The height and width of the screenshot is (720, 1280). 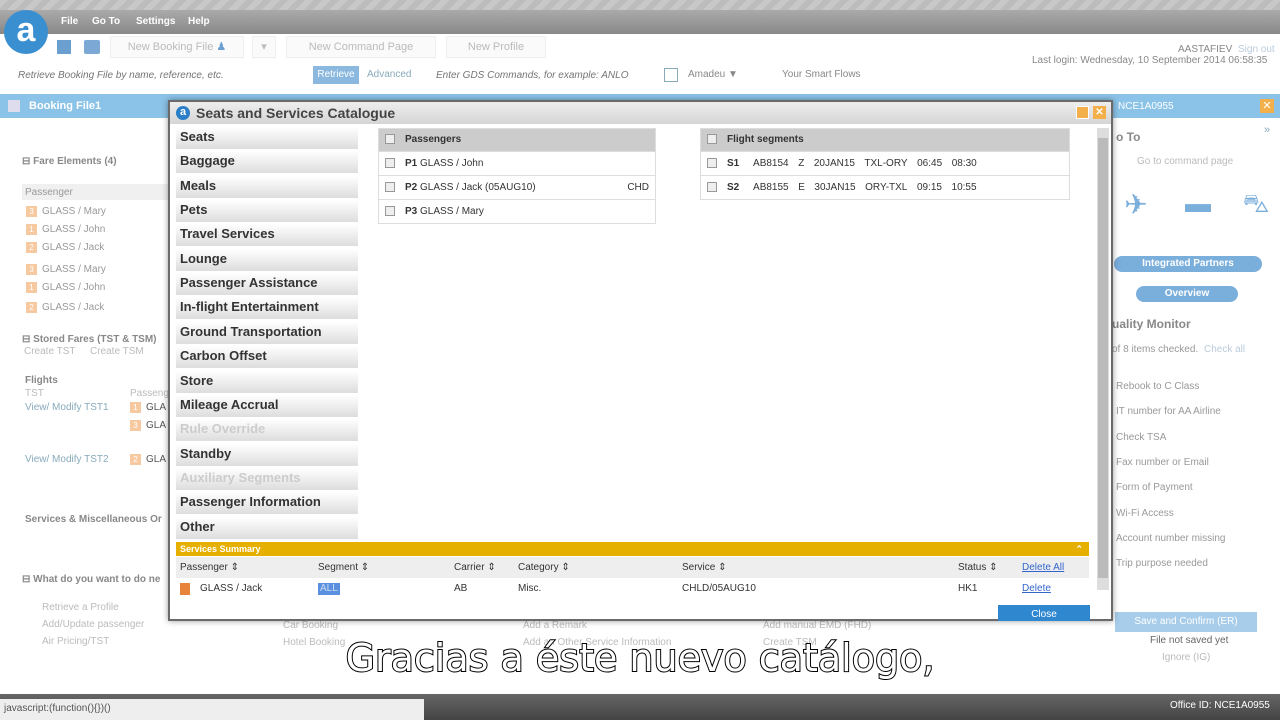 I want to click on category-item: Store, so click(x=267, y=381).